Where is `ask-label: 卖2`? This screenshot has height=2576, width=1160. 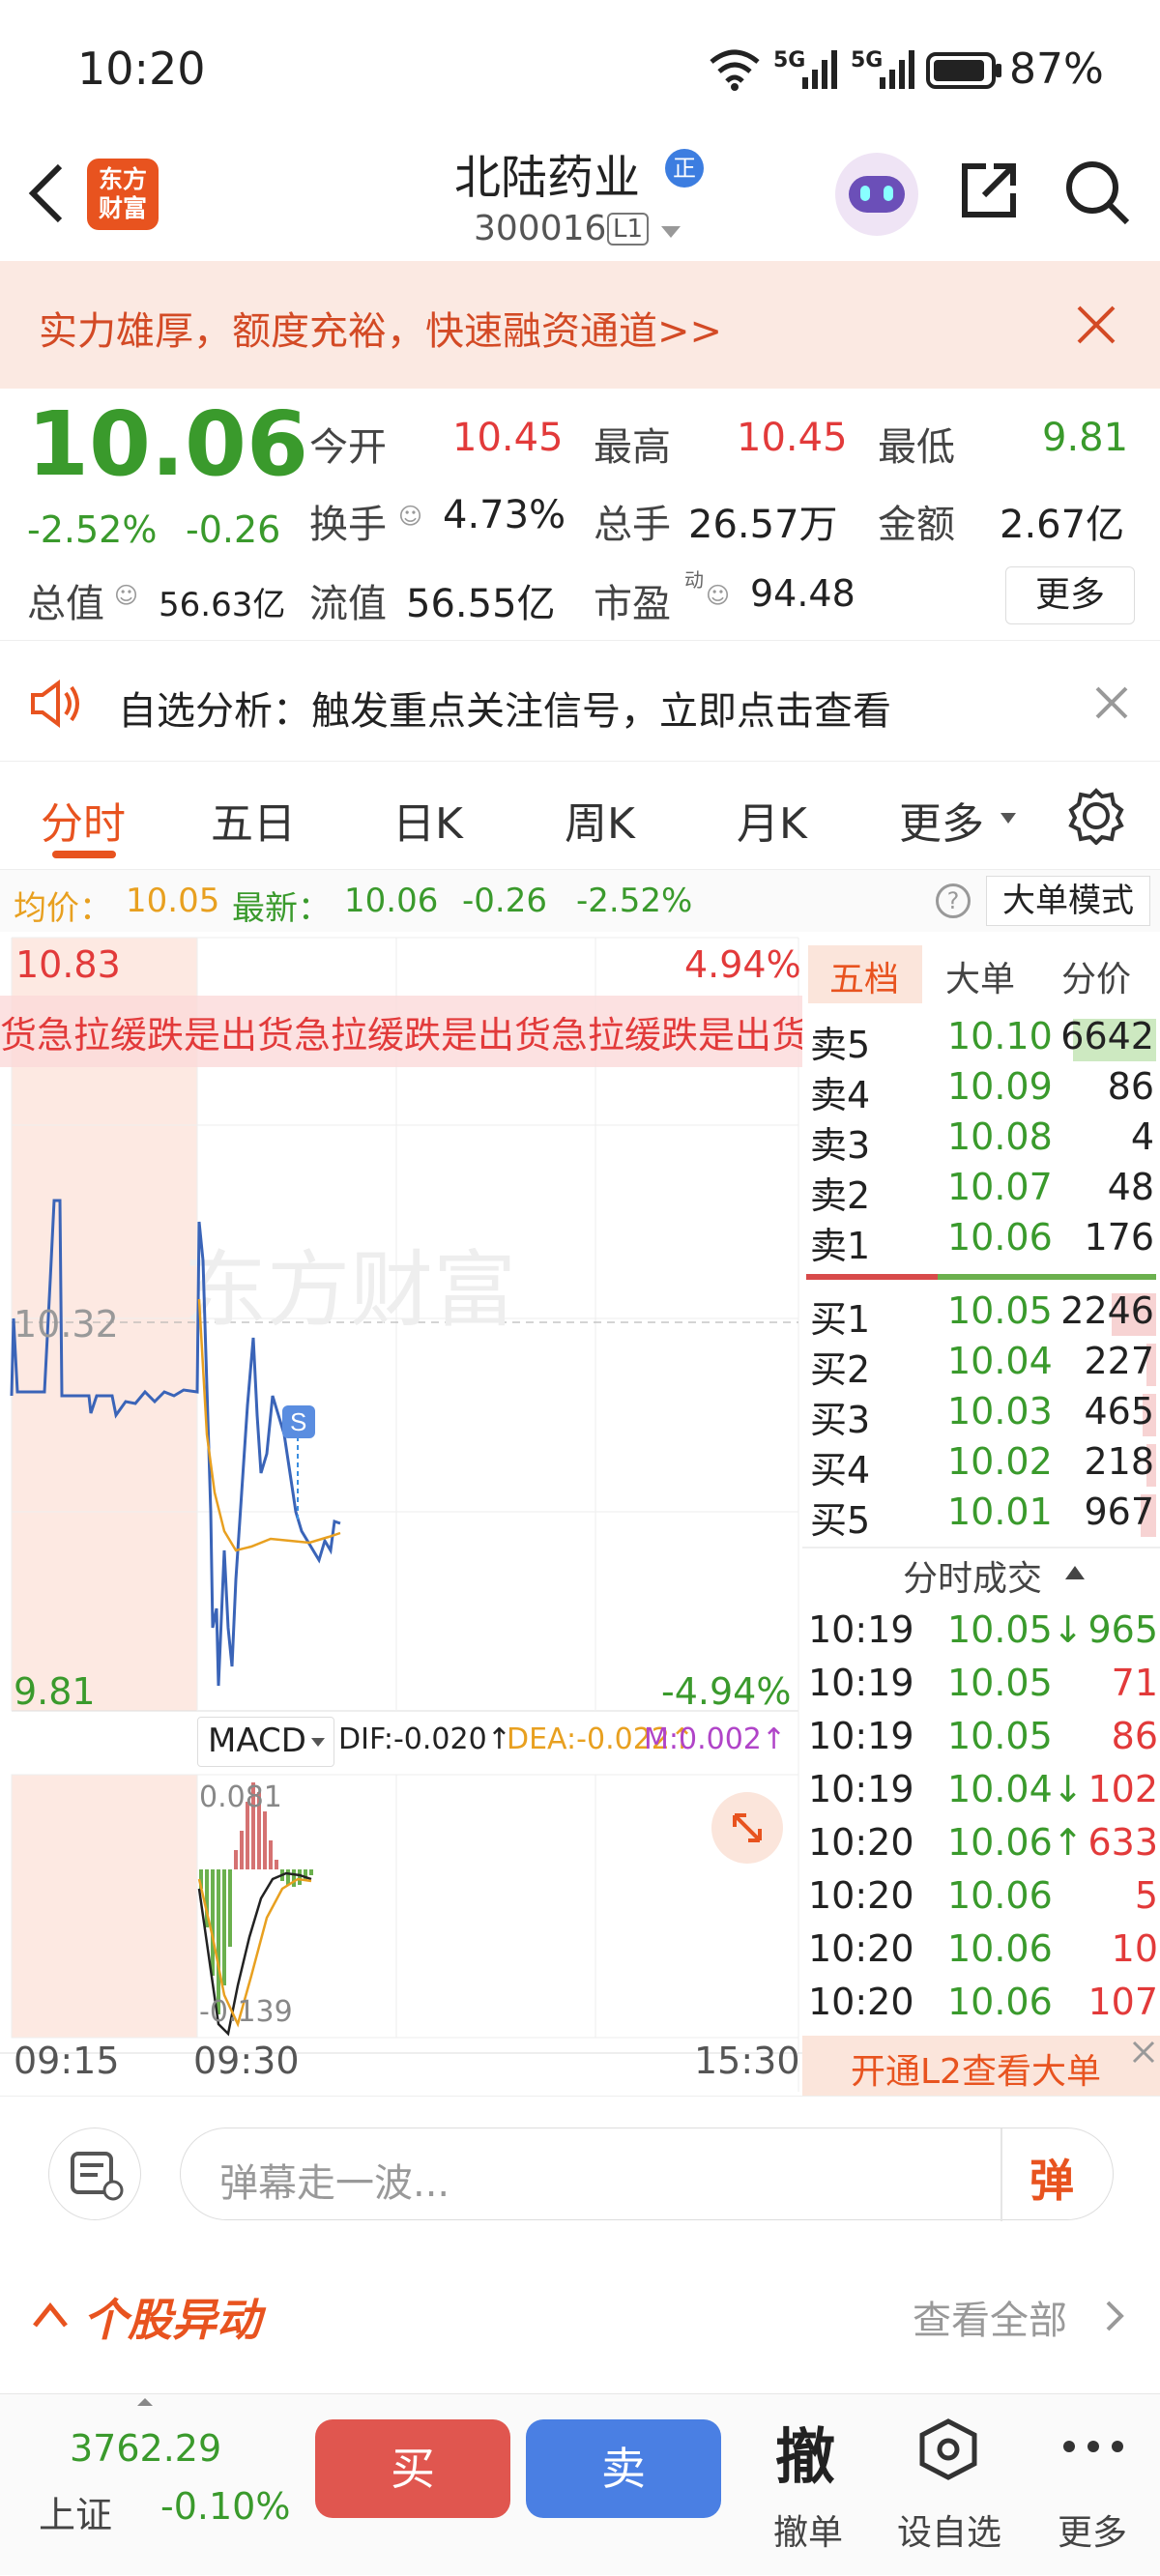 ask-label: 卖2 is located at coordinates (841, 1195).